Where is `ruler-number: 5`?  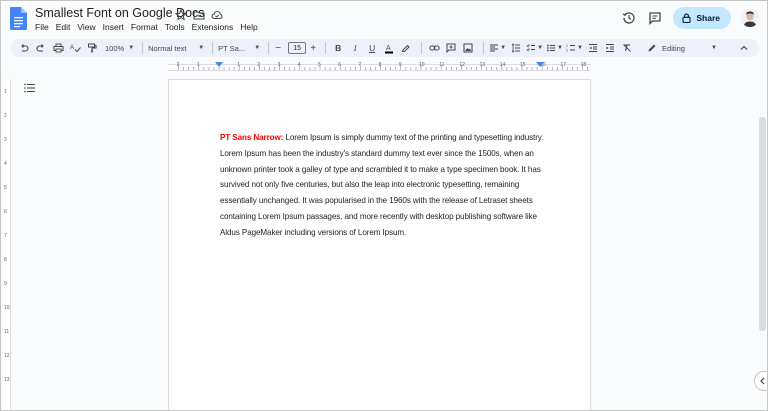 ruler-number: 5 is located at coordinates (319, 65).